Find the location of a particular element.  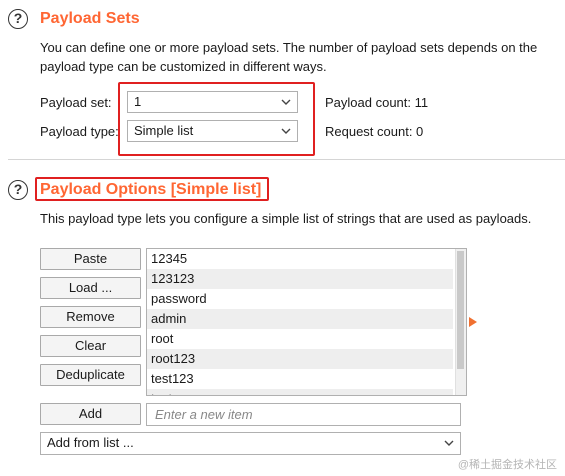

list-item: test is located at coordinates (300, 392).